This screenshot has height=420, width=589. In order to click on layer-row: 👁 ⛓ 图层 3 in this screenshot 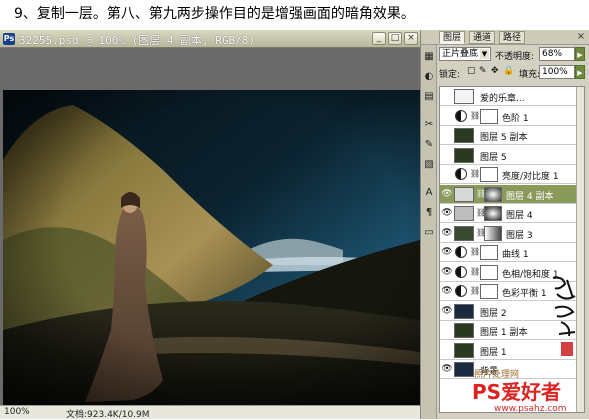, I will do `click(512, 233)`.